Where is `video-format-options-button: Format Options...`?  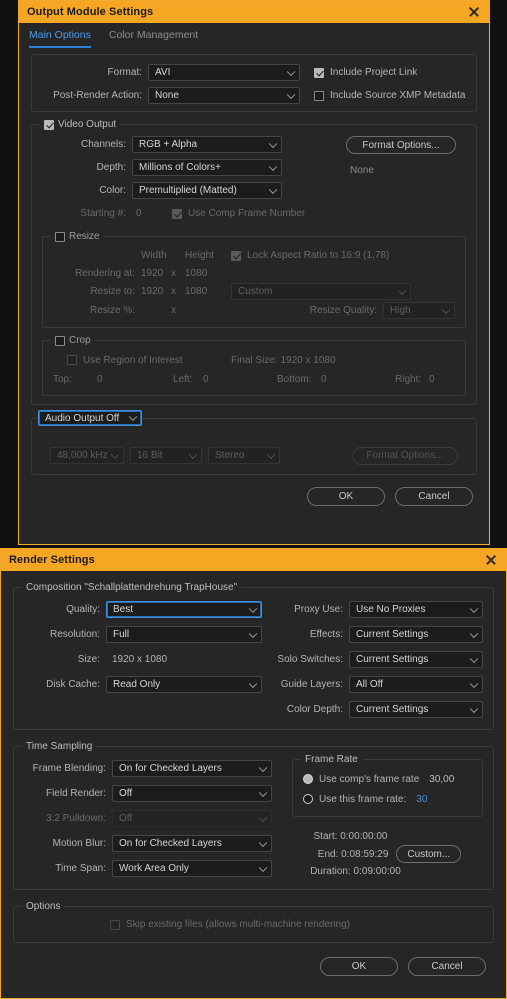
video-format-options-button: Format Options... is located at coordinates (401, 145).